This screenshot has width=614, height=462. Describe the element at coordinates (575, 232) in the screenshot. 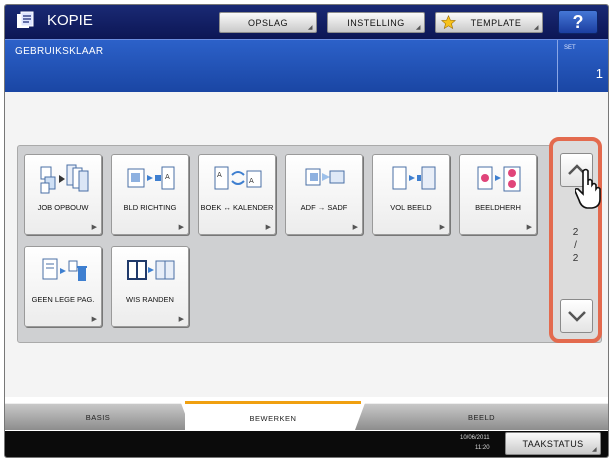

I see `page-current: 2` at that location.